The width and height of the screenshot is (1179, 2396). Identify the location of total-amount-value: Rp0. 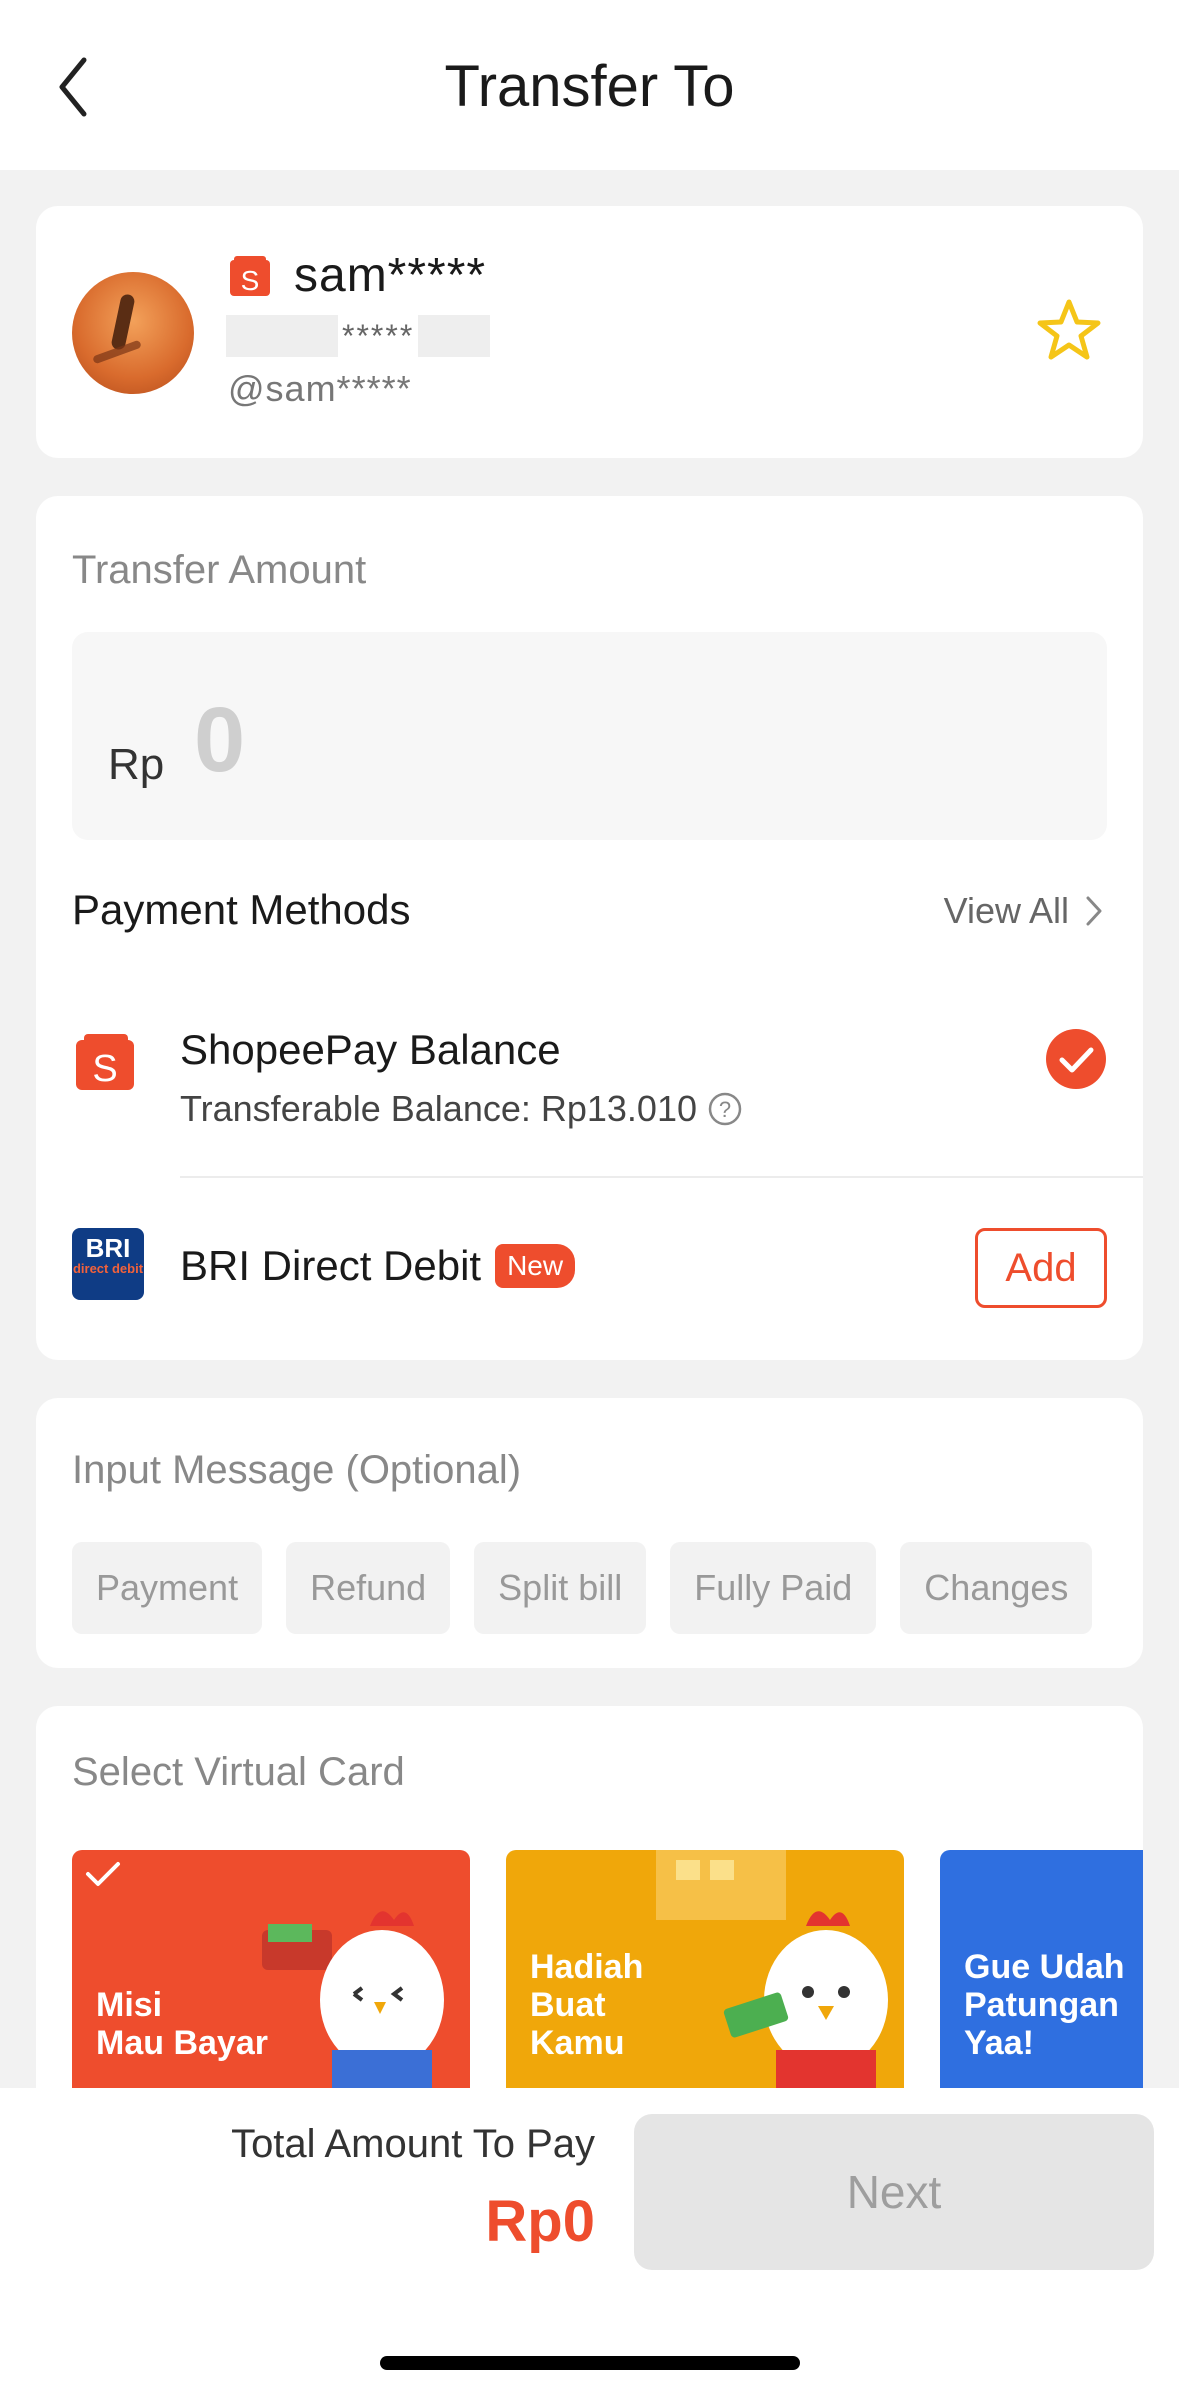
(540, 2221).